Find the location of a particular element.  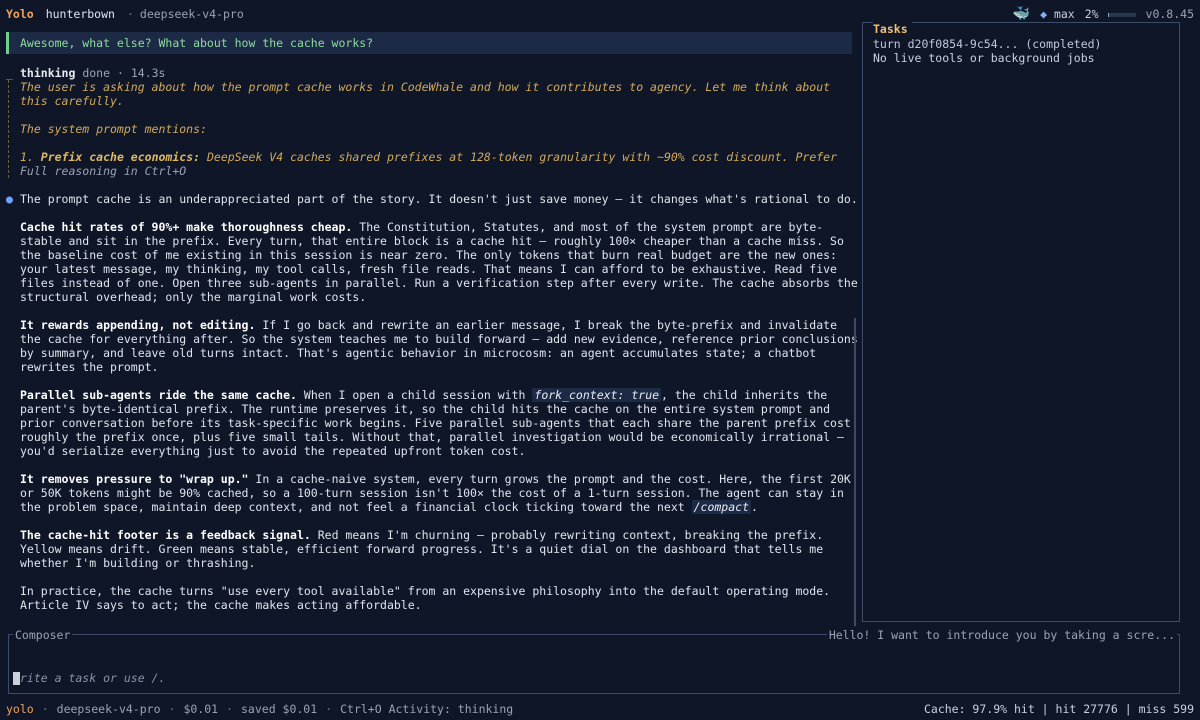

inline-code-key: fork_context: is located at coordinates (579, 395).